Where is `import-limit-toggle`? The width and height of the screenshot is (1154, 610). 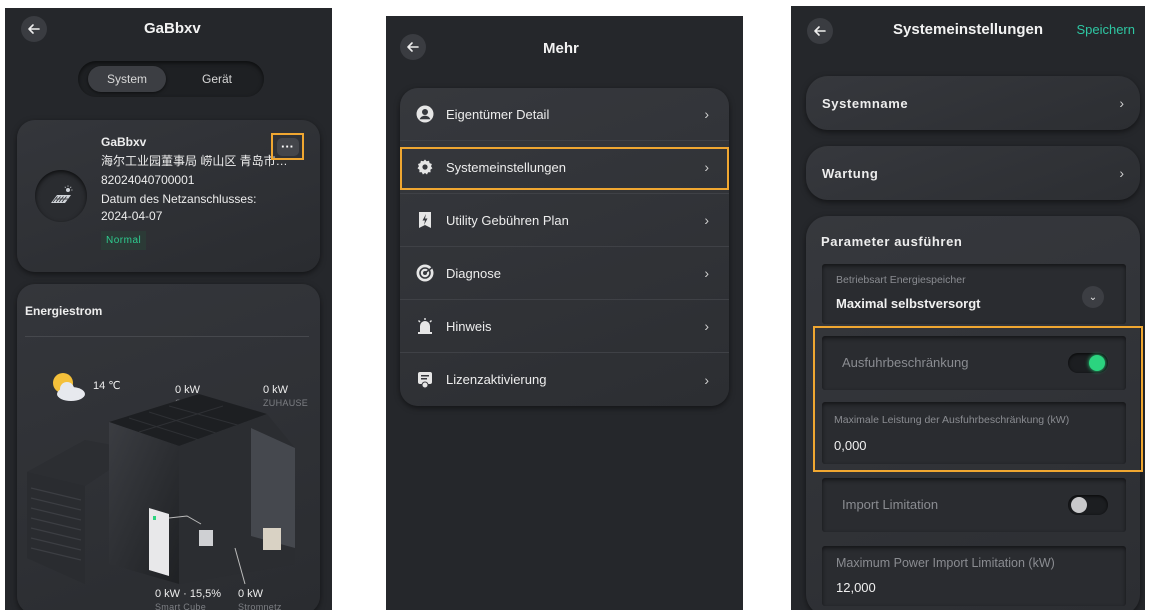 import-limit-toggle is located at coordinates (1088, 505).